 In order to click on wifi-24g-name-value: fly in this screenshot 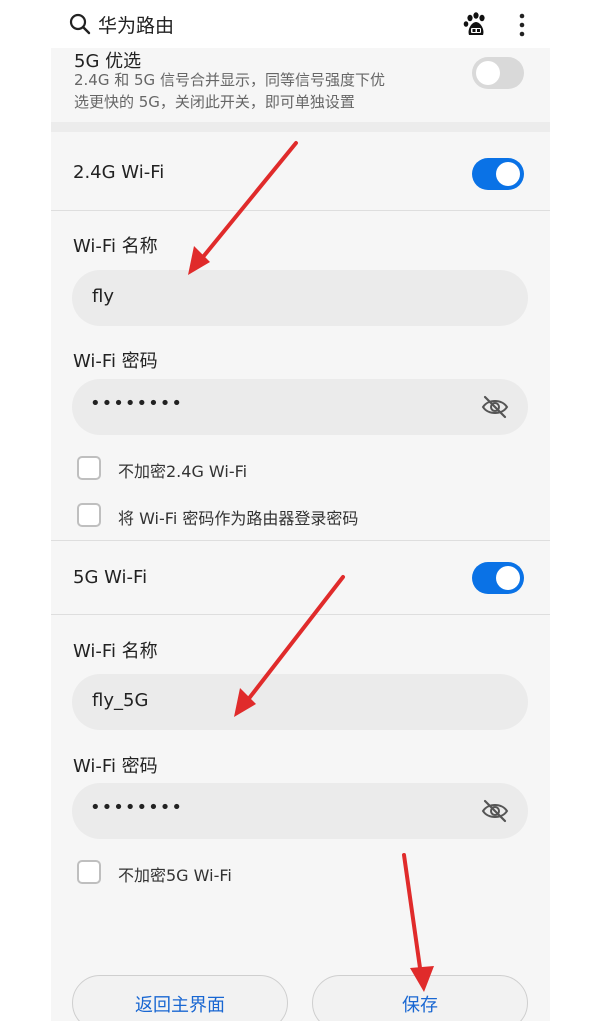, I will do `click(103, 296)`.